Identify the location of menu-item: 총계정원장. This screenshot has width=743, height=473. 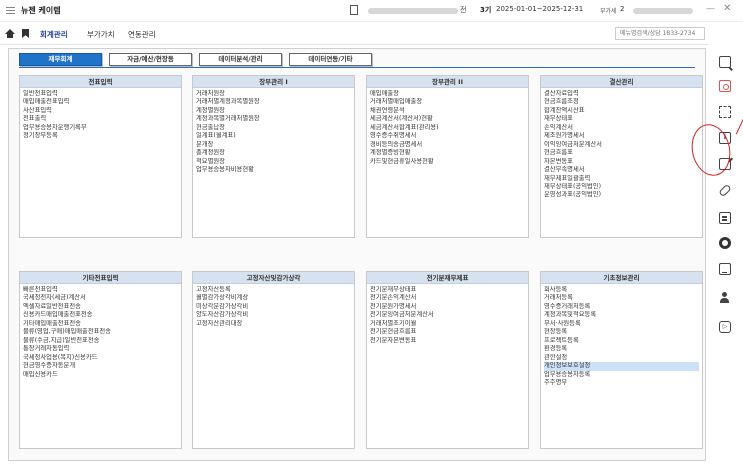
(273, 153).